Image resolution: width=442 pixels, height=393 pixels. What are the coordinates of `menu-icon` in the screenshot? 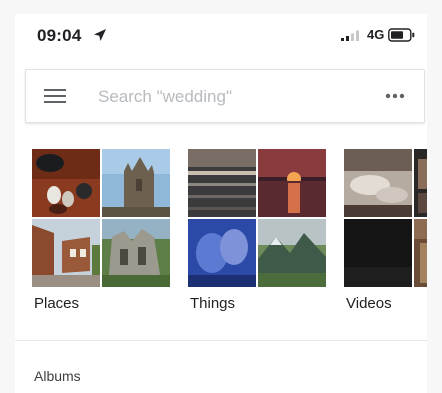 It's located at (55, 96).